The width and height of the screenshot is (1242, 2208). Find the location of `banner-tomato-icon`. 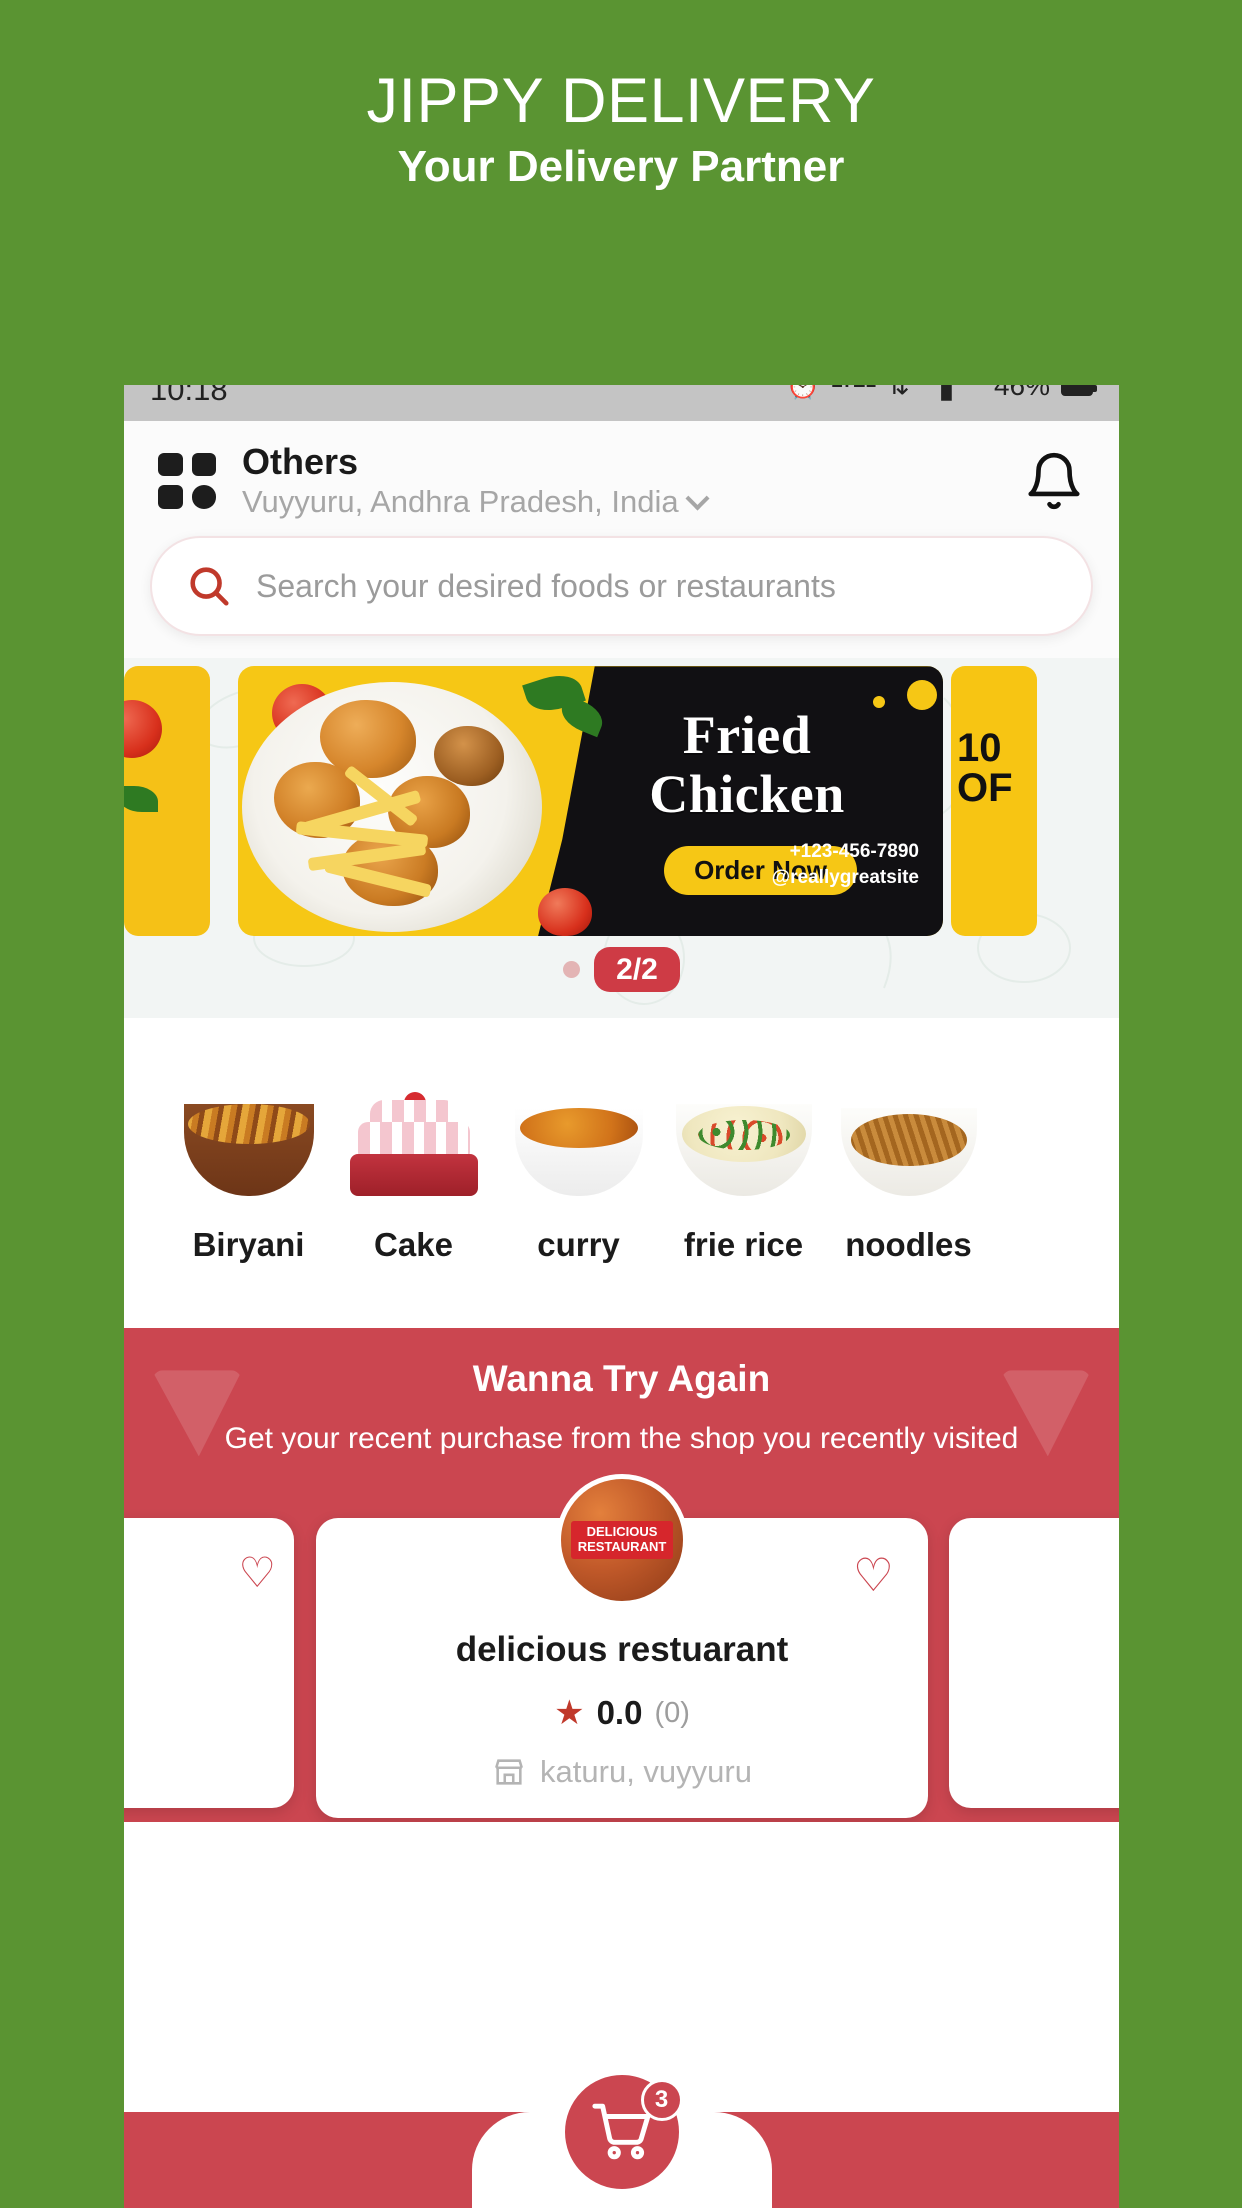

banner-tomato-icon is located at coordinates (565, 912).